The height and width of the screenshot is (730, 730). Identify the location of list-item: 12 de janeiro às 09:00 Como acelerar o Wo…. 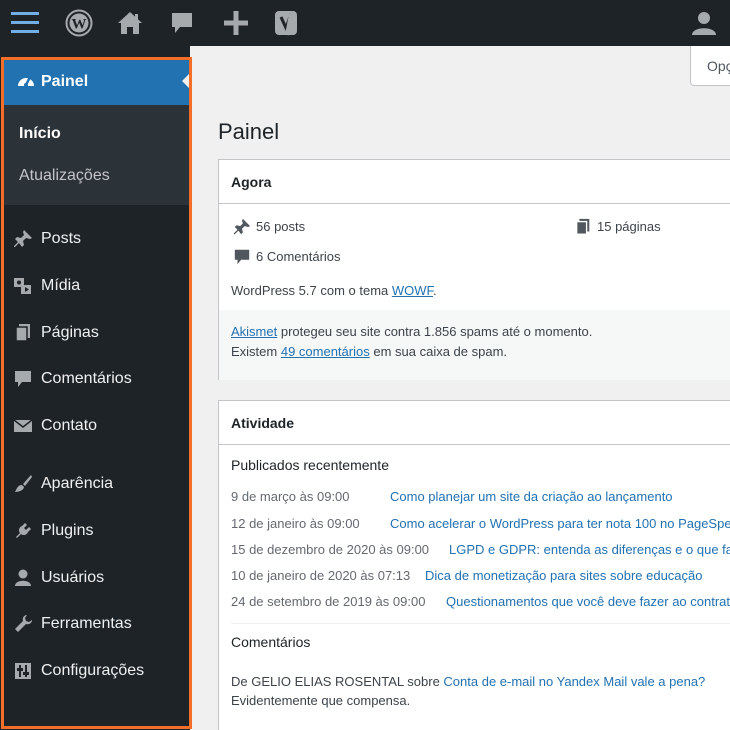
(480, 523).